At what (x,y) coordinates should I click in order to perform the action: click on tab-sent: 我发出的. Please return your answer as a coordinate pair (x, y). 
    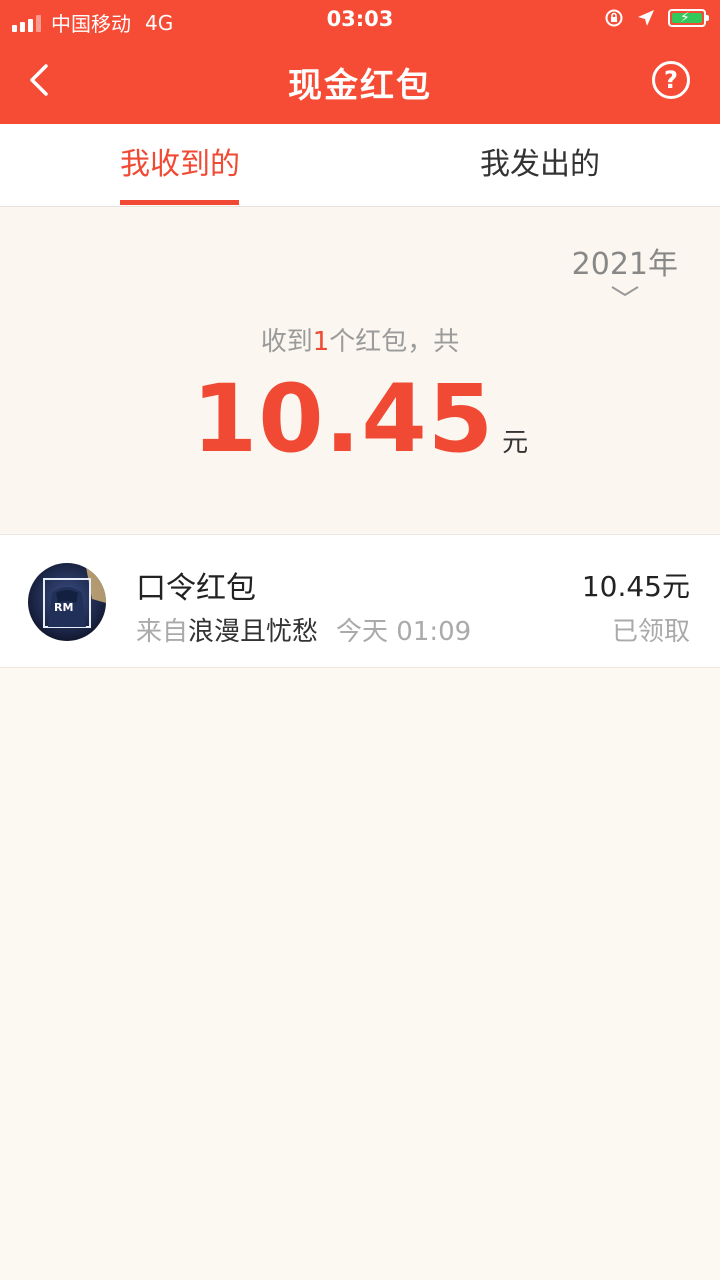
    Looking at the image, I should click on (540, 165).